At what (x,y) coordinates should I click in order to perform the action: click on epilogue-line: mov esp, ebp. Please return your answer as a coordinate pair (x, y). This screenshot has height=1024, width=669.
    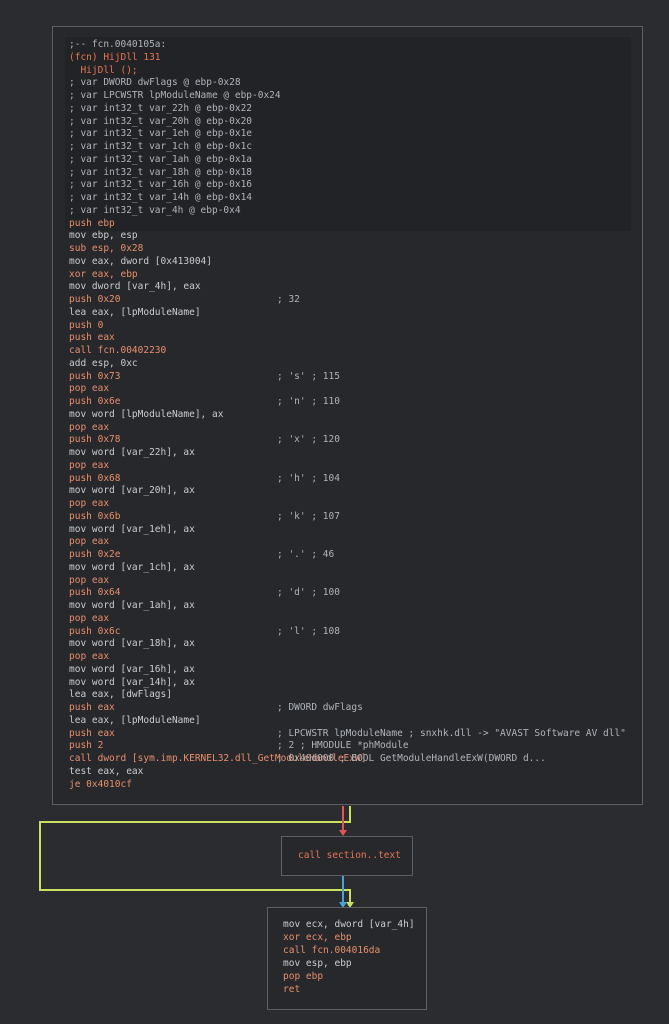
    Looking at the image, I should click on (317, 964).